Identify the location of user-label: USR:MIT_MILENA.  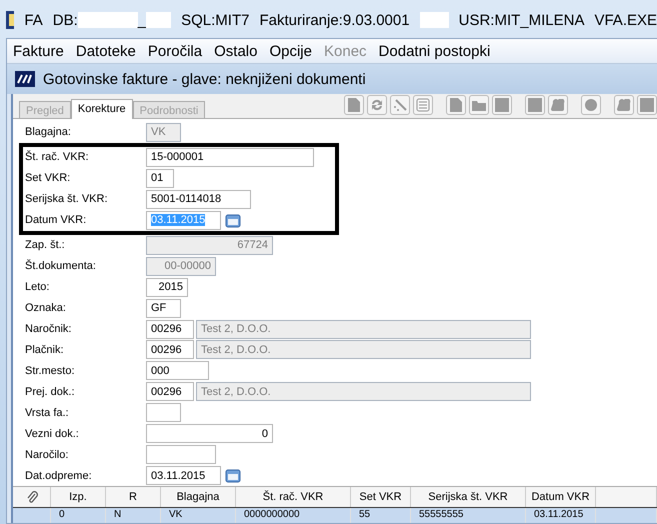
(521, 20).